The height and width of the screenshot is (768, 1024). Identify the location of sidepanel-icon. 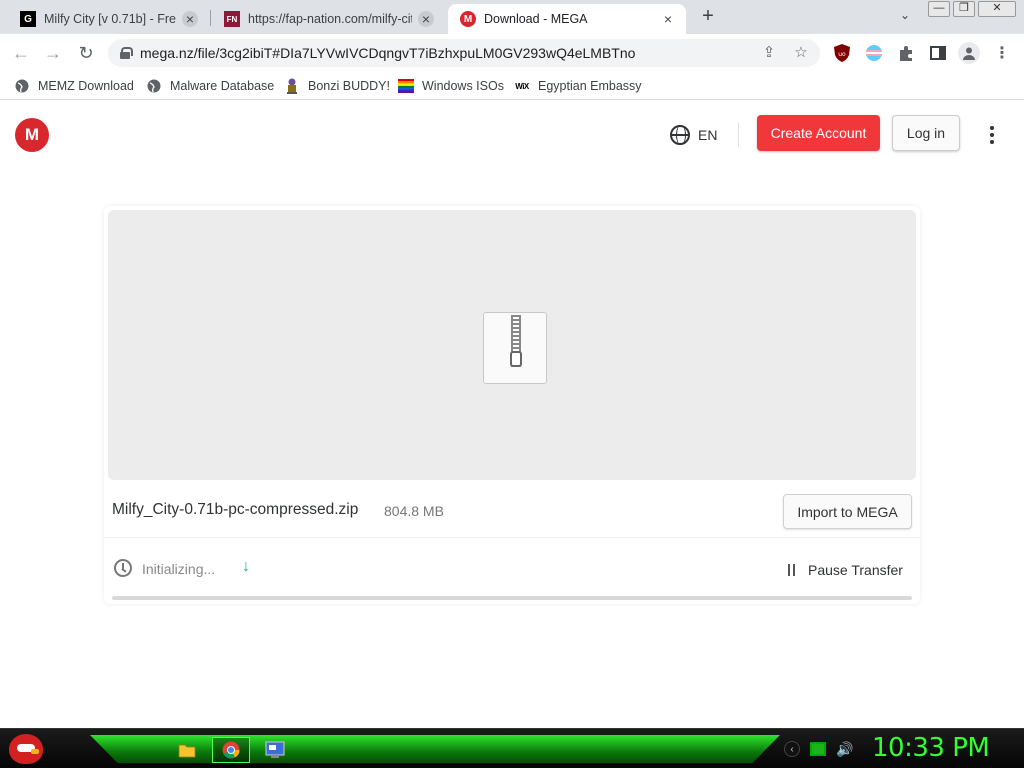
(938, 53).